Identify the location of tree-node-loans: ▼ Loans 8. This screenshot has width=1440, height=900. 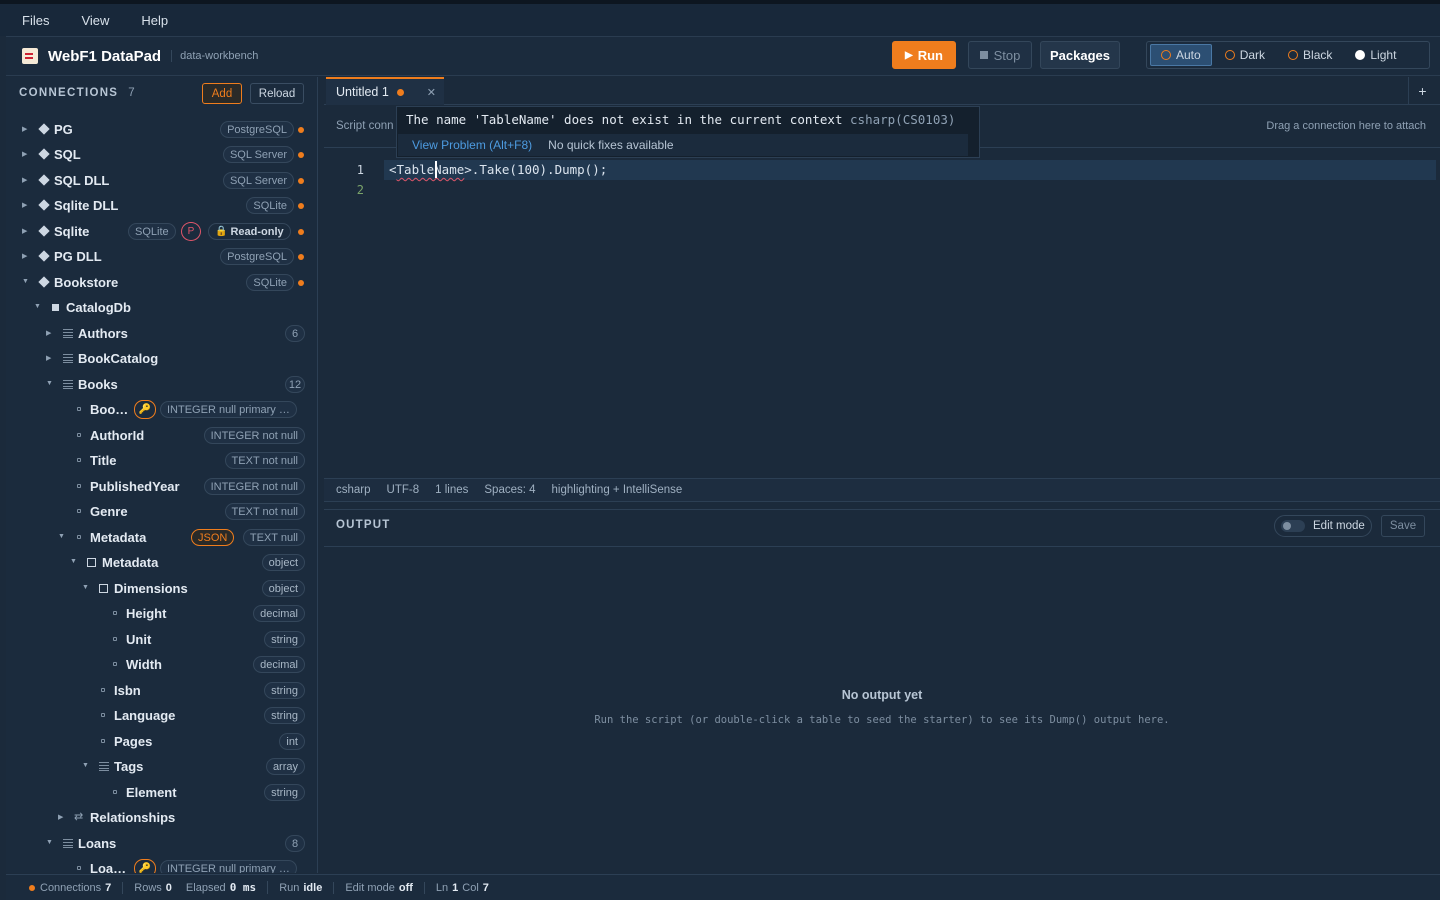
(161, 843).